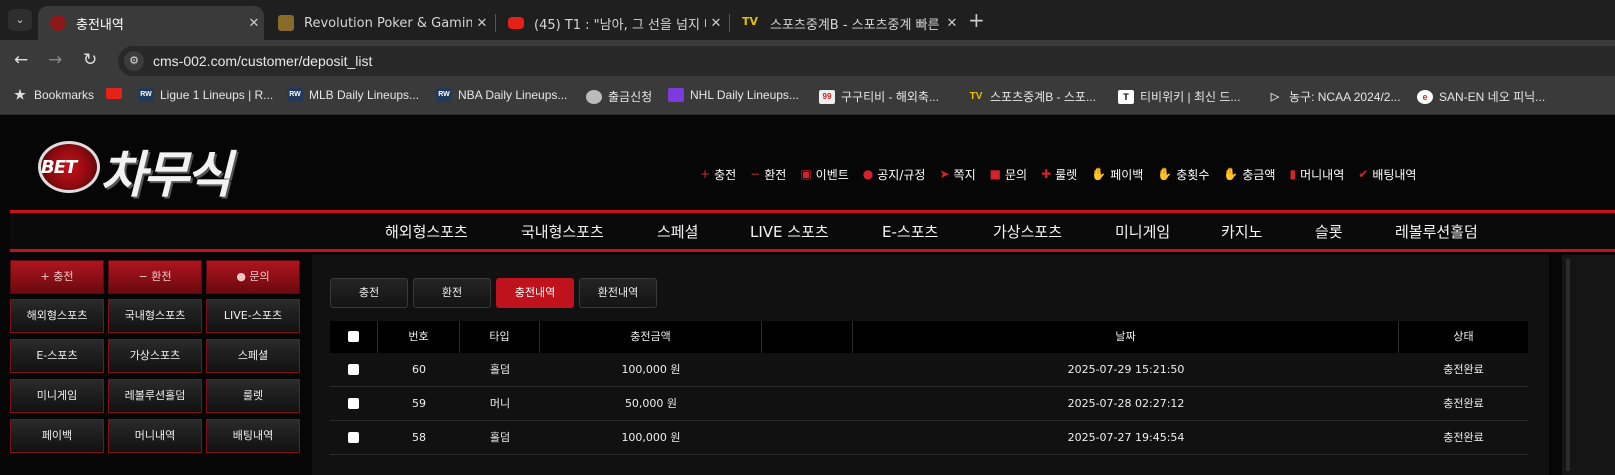 Image resolution: width=1615 pixels, height=475 pixels. What do you see at coordinates (901, 174) in the screenshot?
I see `top-menu-label: 공지/규정` at bounding box center [901, 174].